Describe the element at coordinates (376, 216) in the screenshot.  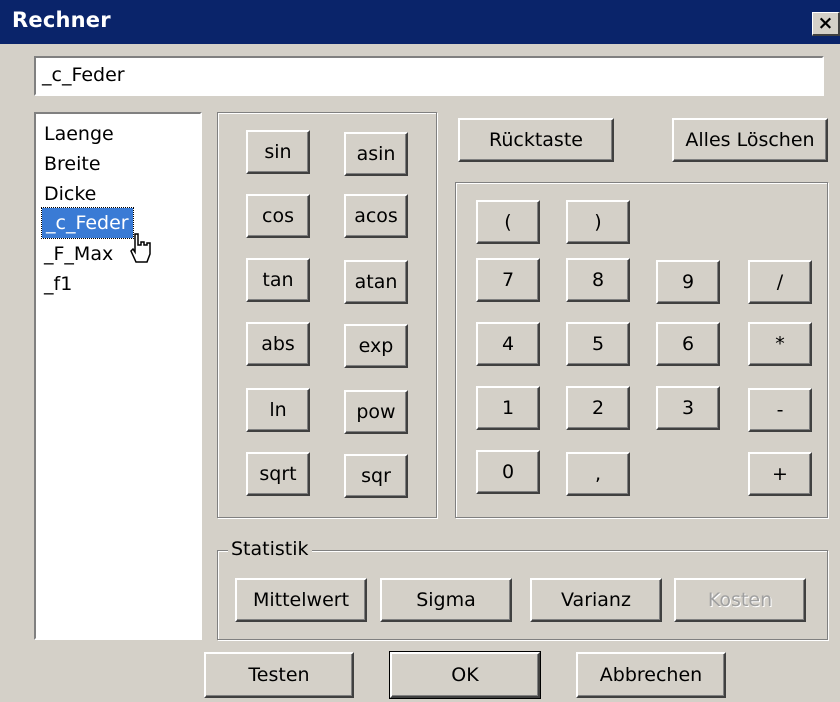
I see `acos-button: acos` at that location.